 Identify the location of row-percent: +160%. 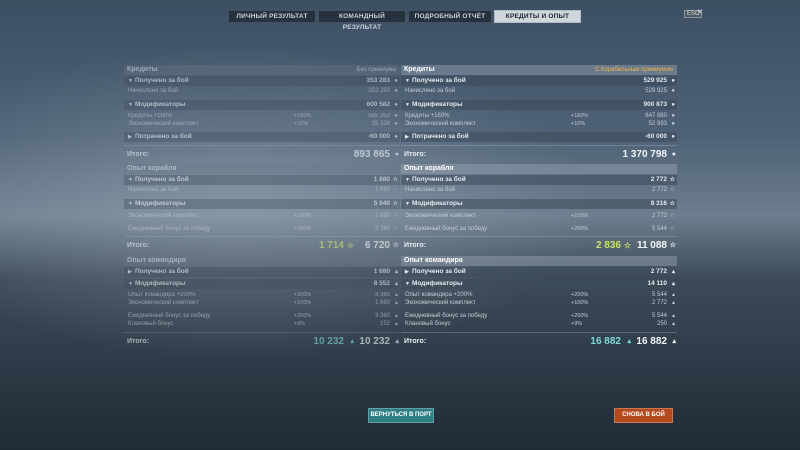
(580, 116).